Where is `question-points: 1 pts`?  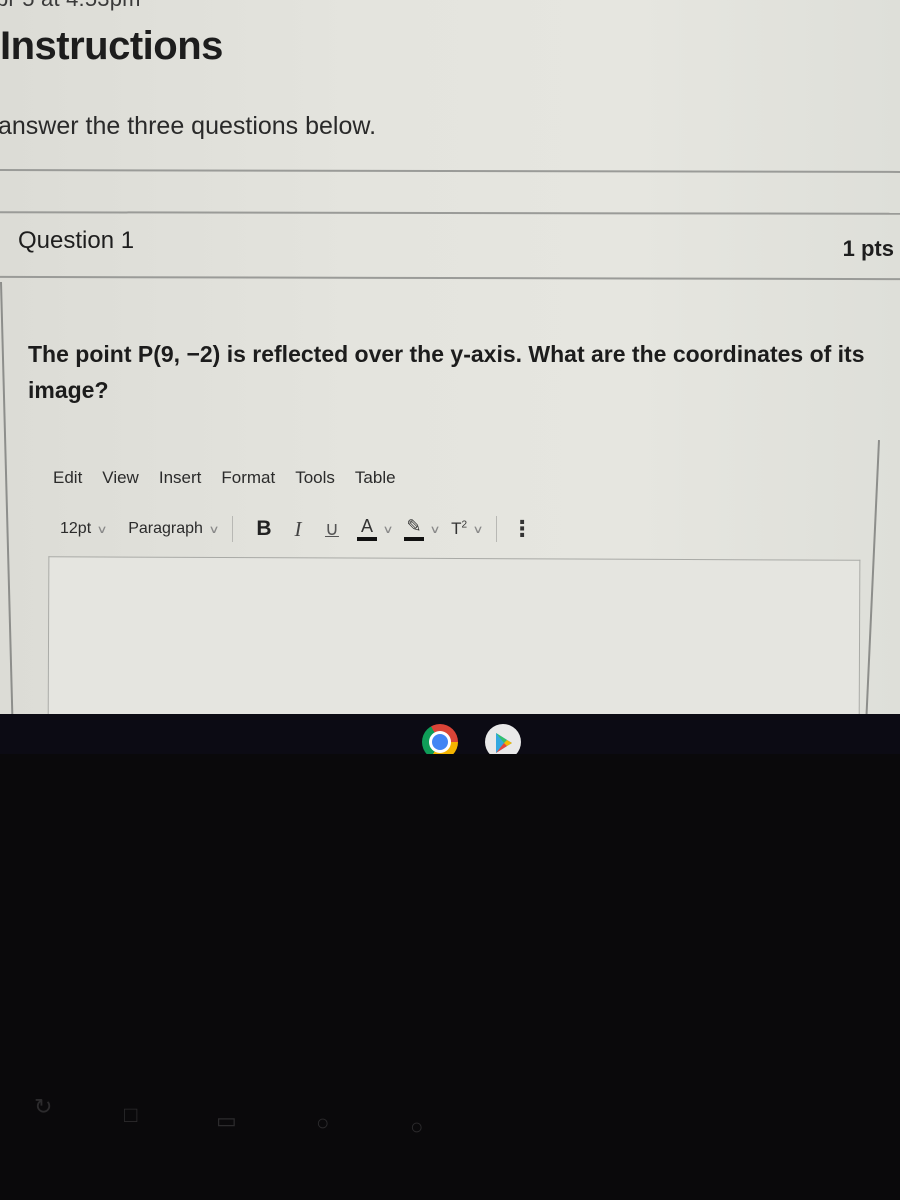 question-points: 1 pts is located at coordinates (868, 248).